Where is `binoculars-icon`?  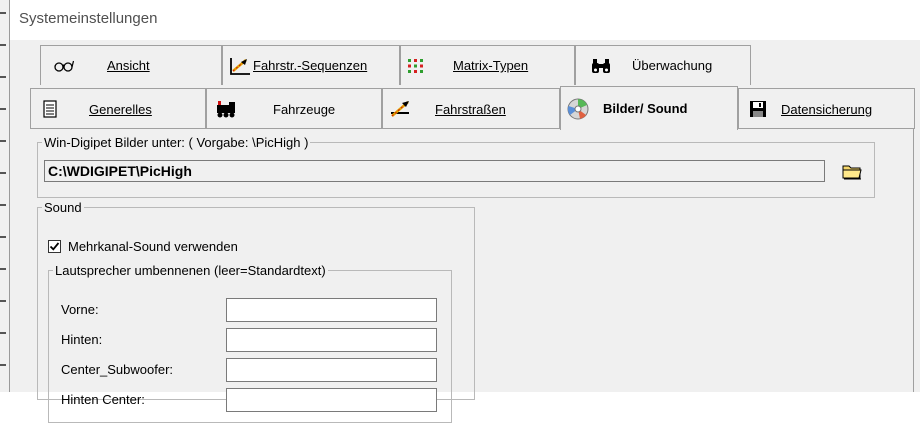
binoculars-icon is located at coordinates (601, 66).